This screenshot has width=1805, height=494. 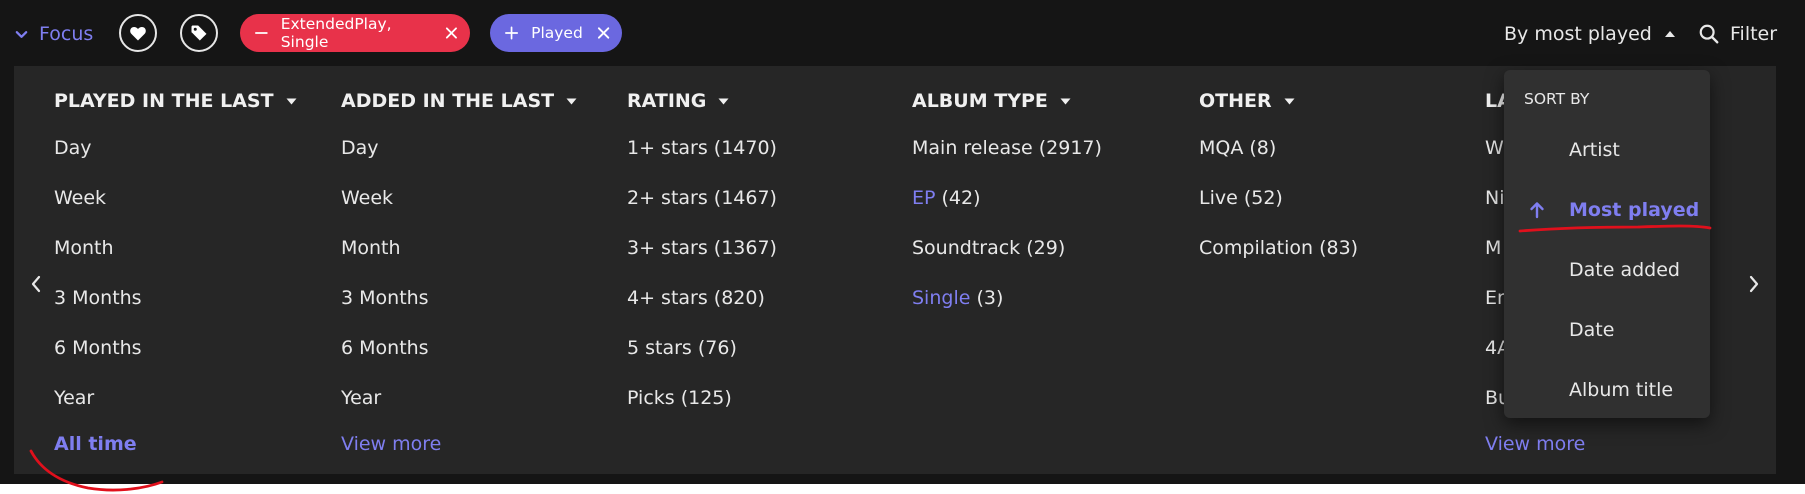 What do you see at coordinates (448, 101) in the screenshot?
I see `column-header-label: ADDED IN THE LAST` at bounding box center [448, 101].